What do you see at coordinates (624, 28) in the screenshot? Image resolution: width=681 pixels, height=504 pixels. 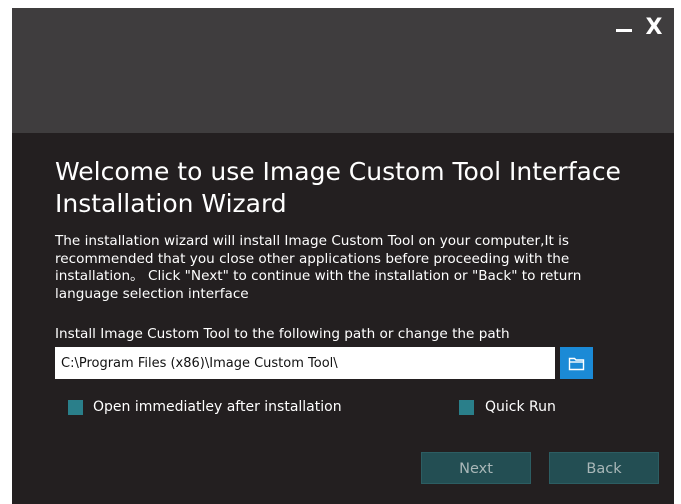 I see `minimize-button` at bounding box center [624, 28].